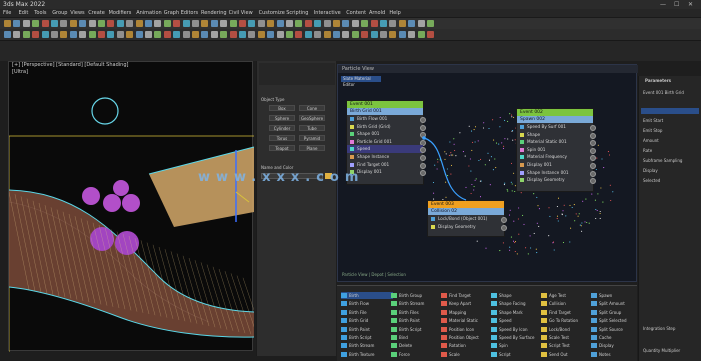 The width and height of the screenshot is (701, 361). I want to click on create-teapot-button: Teapot, so click(282, 148).